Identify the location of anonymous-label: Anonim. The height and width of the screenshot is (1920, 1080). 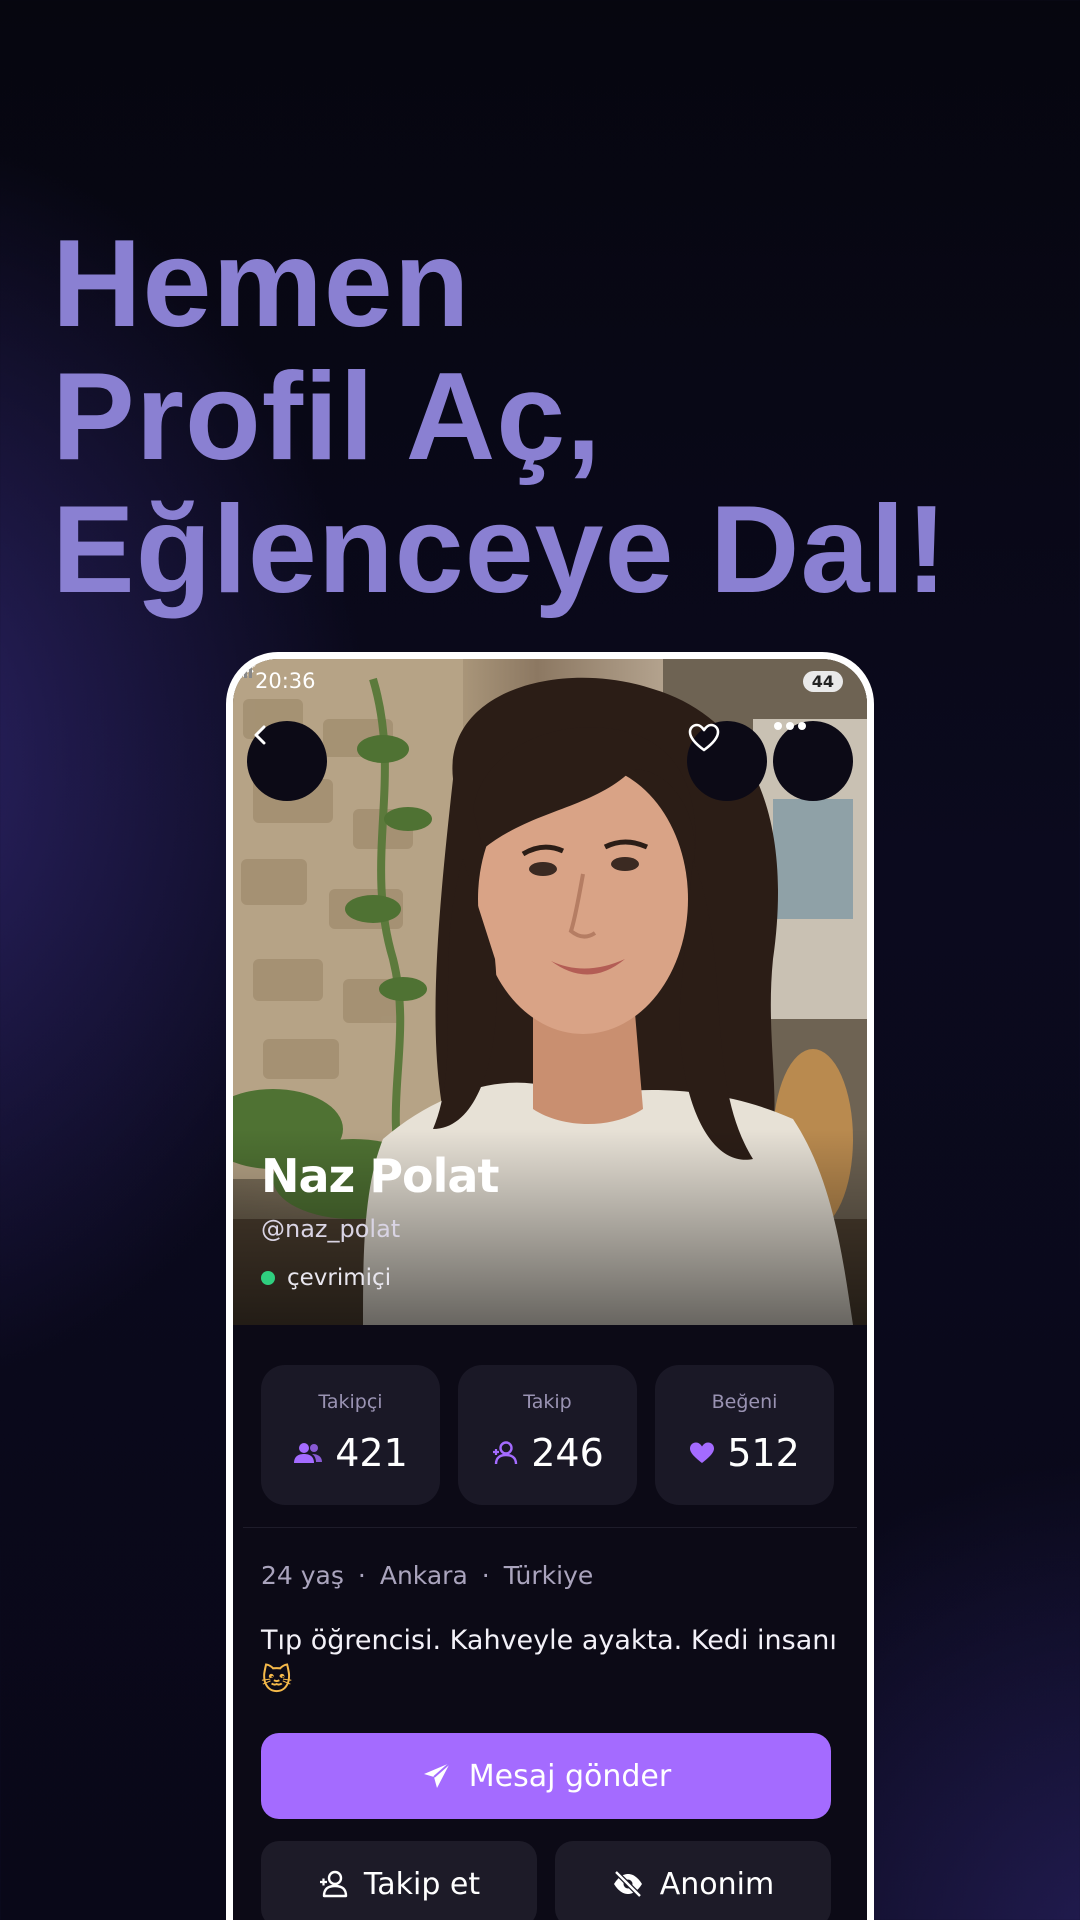
(717, 1884).